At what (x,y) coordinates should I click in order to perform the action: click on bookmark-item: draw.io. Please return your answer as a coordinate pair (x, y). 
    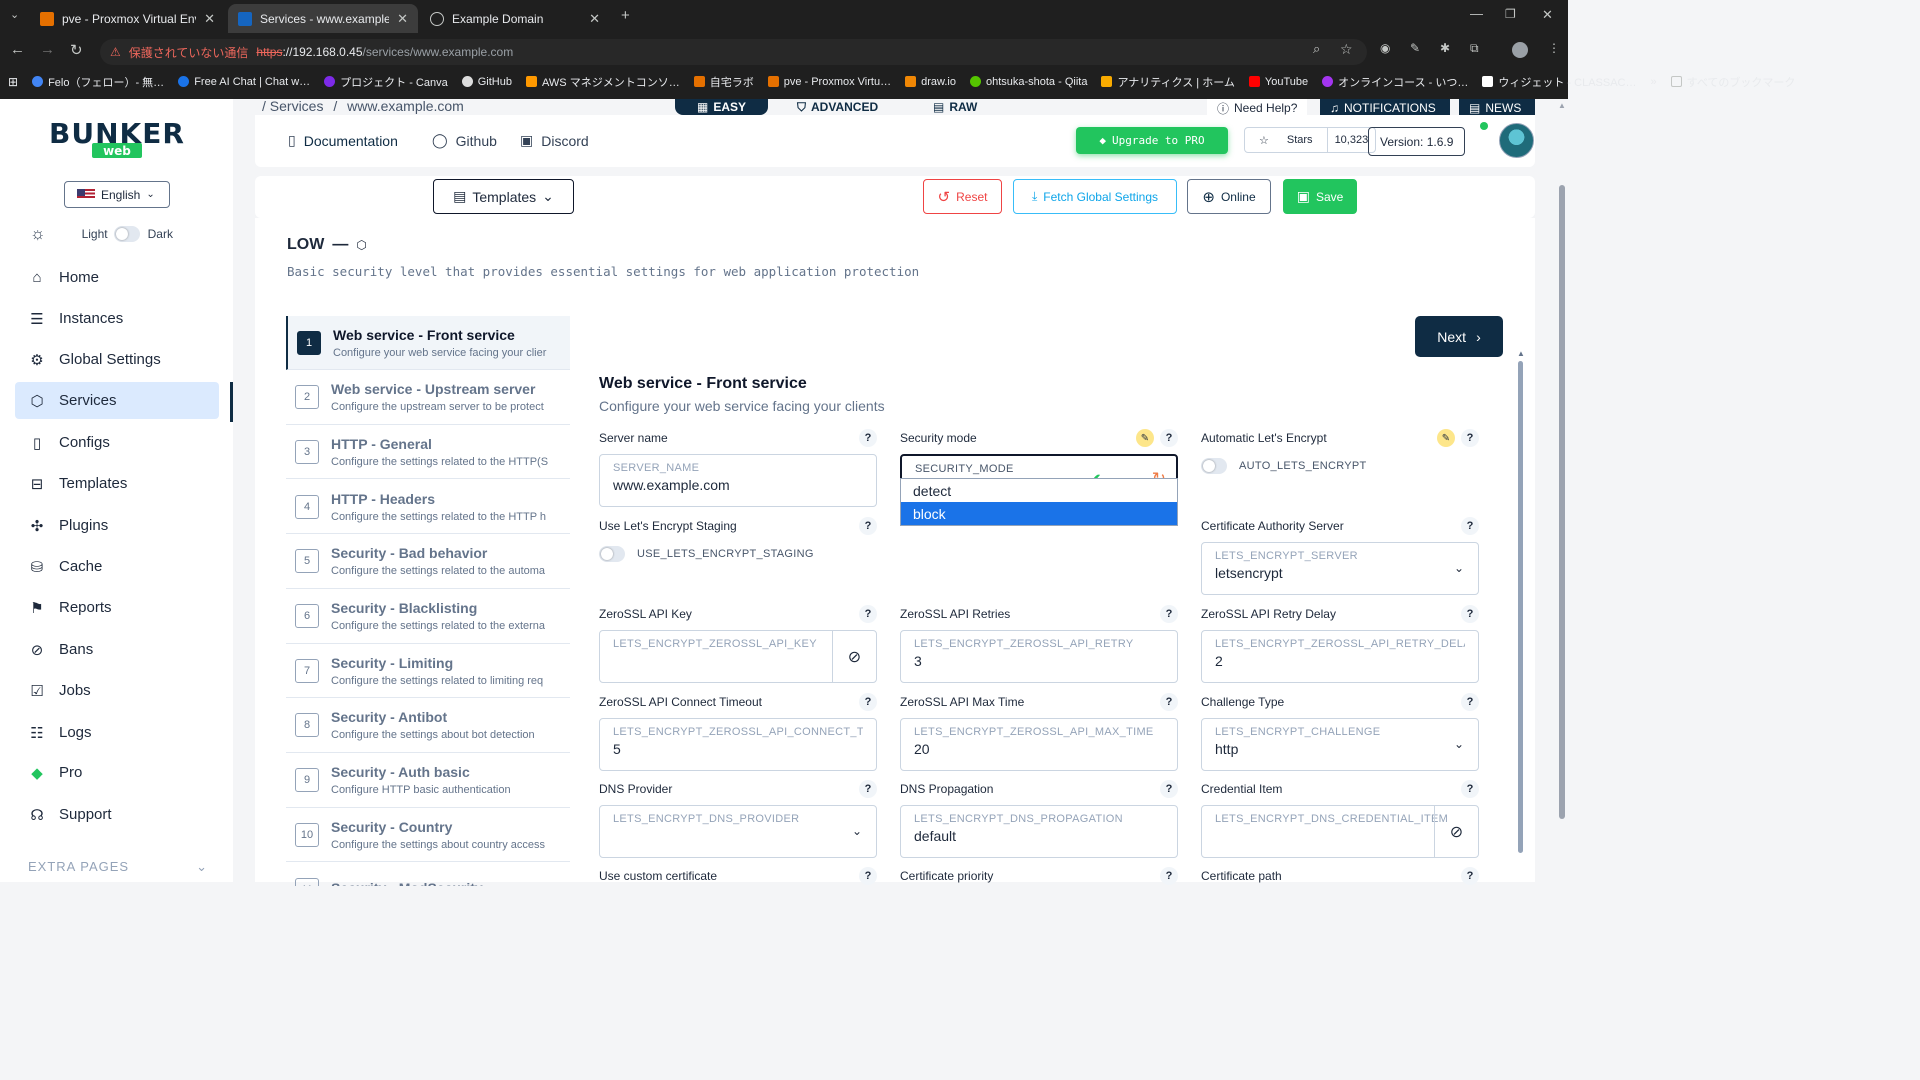
    Looking at the image, I should click on (930, 82).